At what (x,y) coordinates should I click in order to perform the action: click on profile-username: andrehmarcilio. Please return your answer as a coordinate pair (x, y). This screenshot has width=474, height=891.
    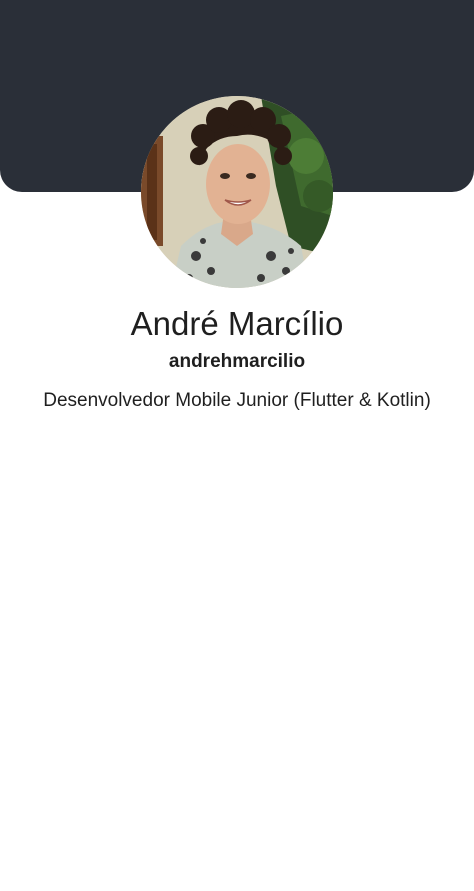
    Looking at the image, I should click on (237, 361).